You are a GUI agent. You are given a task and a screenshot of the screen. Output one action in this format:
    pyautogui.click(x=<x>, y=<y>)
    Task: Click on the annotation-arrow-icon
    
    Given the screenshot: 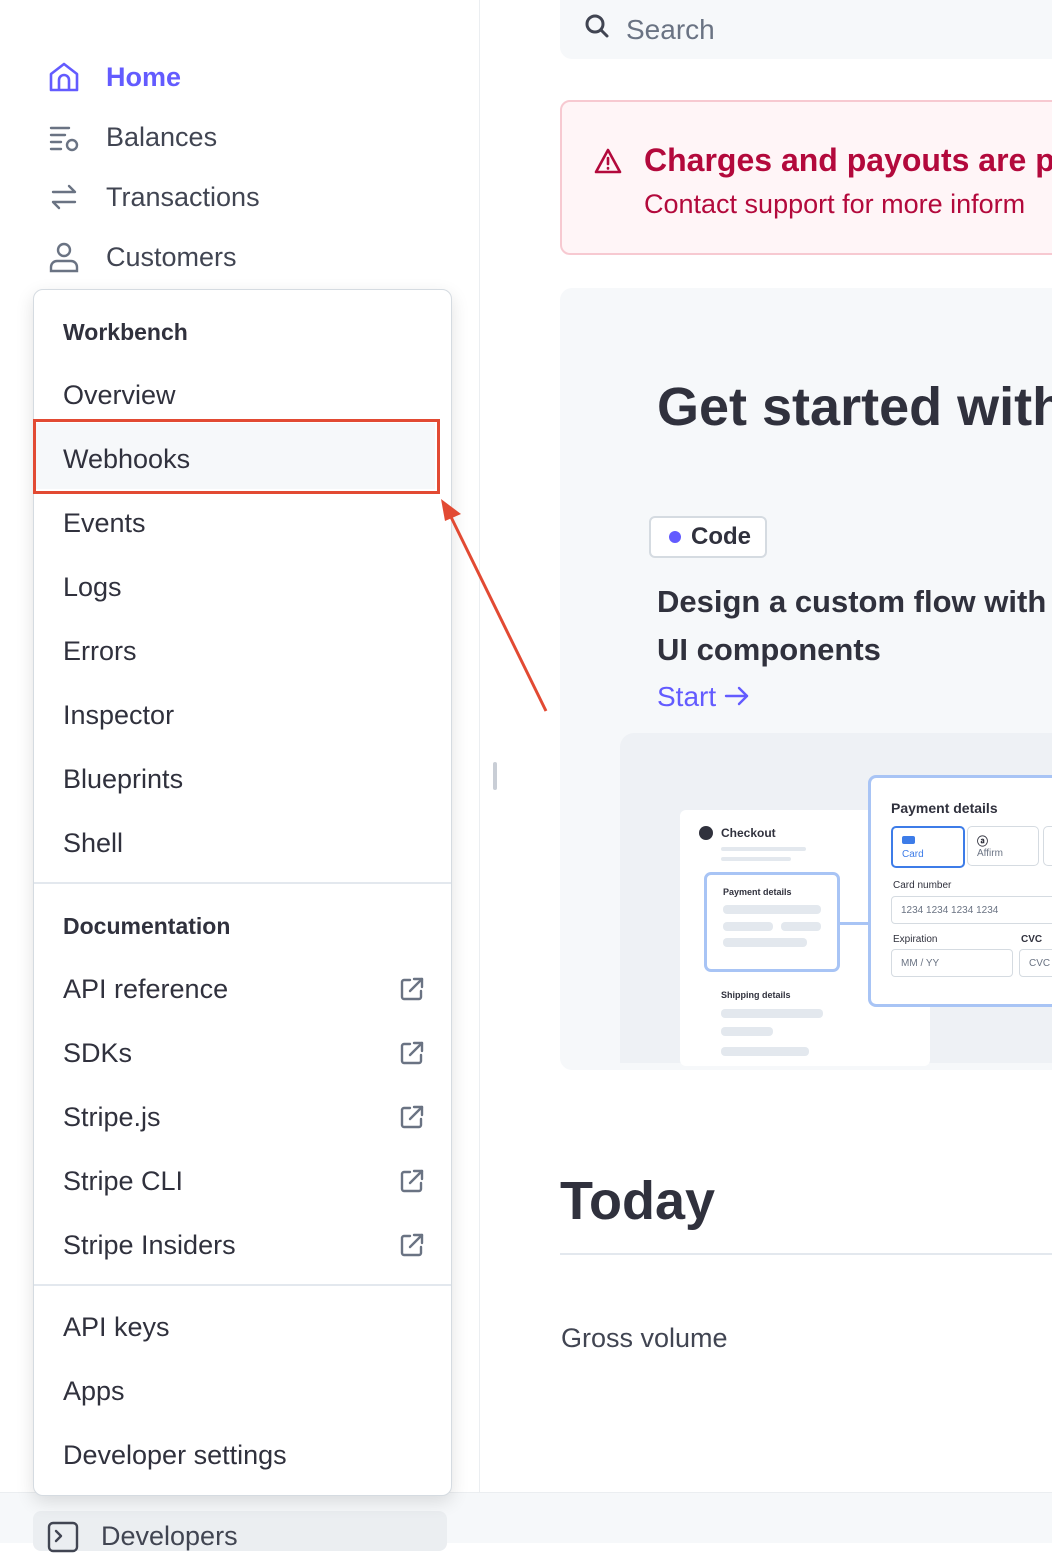 What is the action you would take?
    pyautogui.click(x=494, y=605)
    